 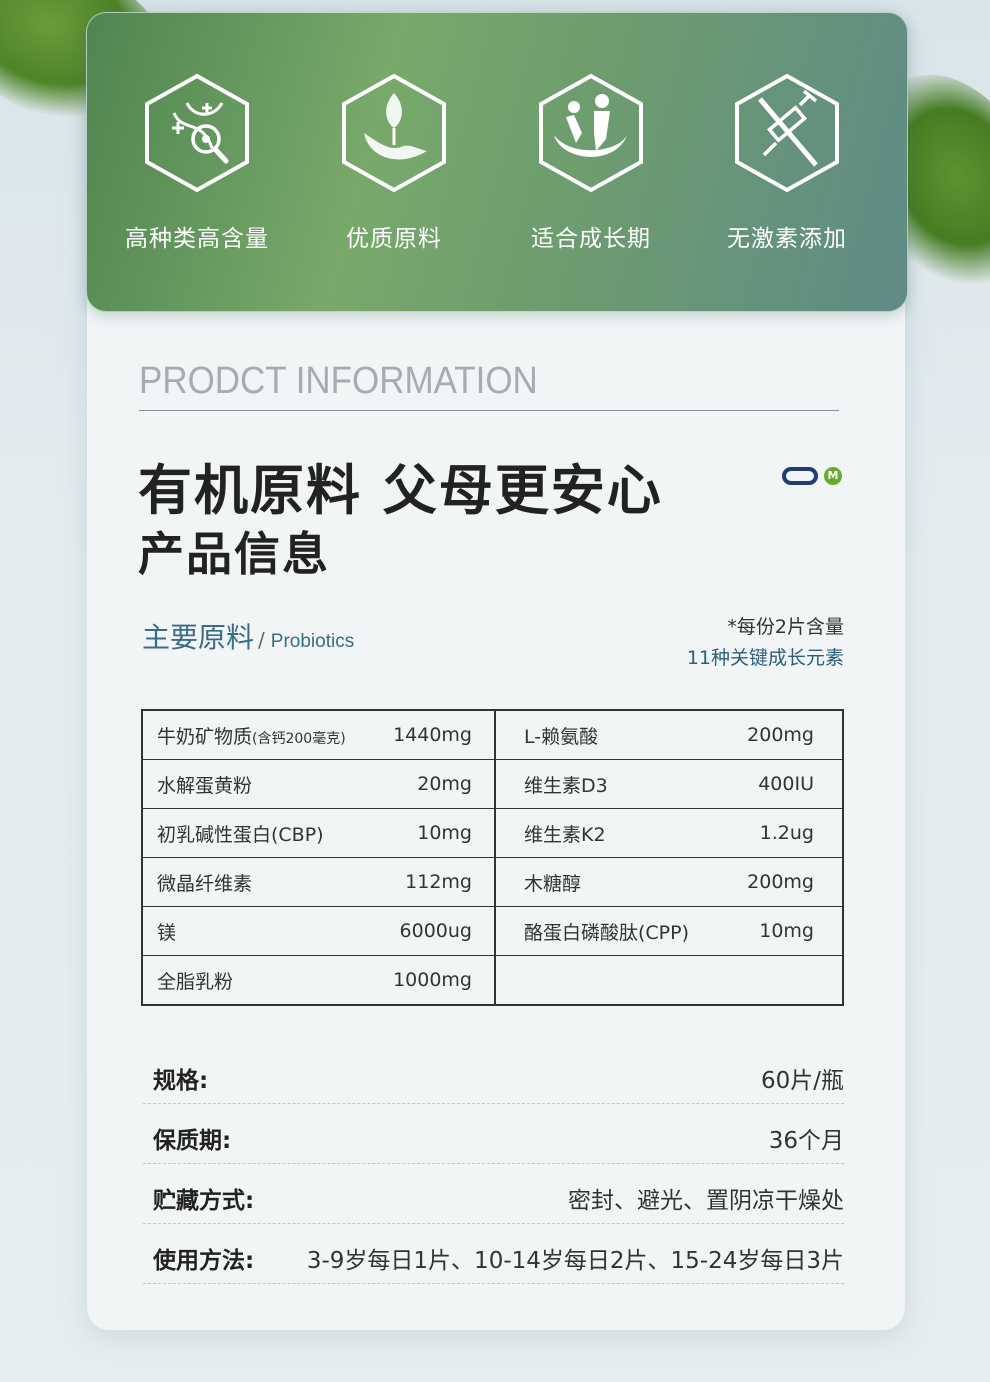 I want to click on table-row: 牛奶矿物质(含钙200毫克) 1440mg L-赖氨酸 200mg, so click(x=492, y=735).